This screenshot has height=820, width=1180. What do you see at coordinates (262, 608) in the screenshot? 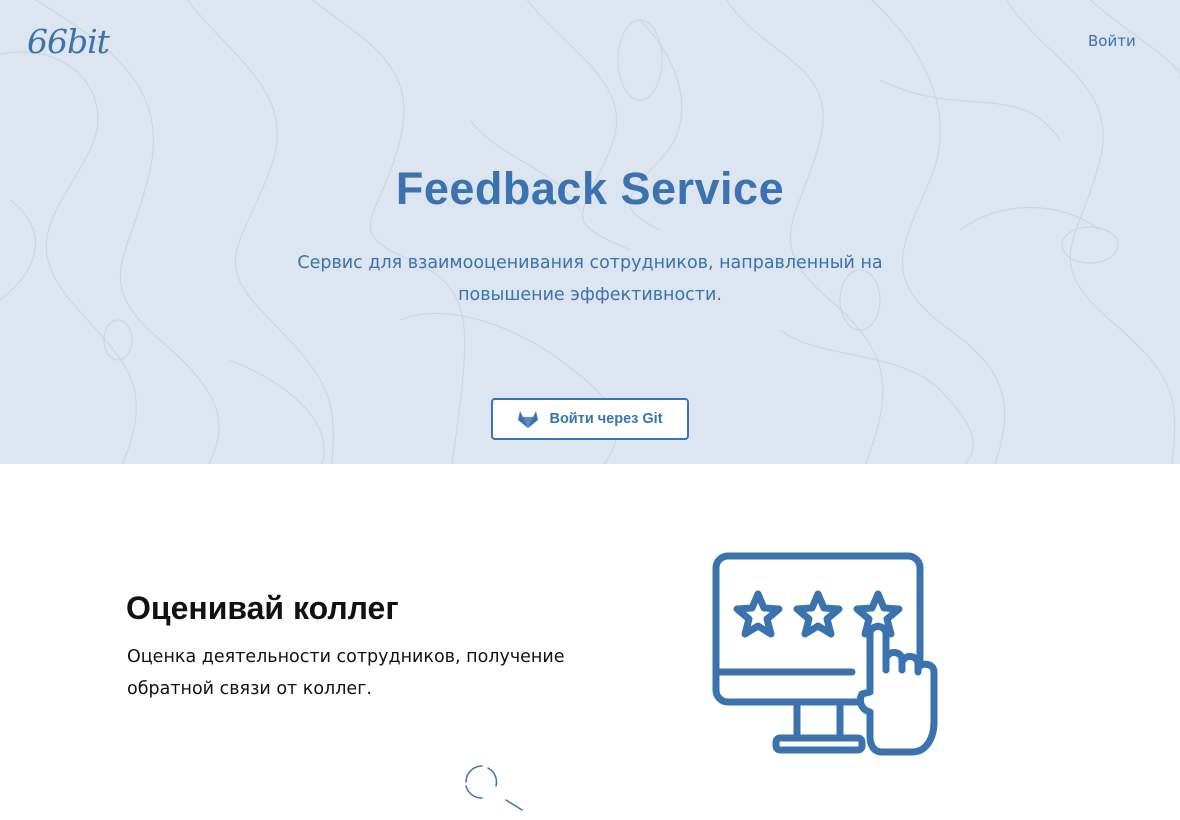
I see `feature-title: Оценивай коллег` at bounding box center [262, 608].